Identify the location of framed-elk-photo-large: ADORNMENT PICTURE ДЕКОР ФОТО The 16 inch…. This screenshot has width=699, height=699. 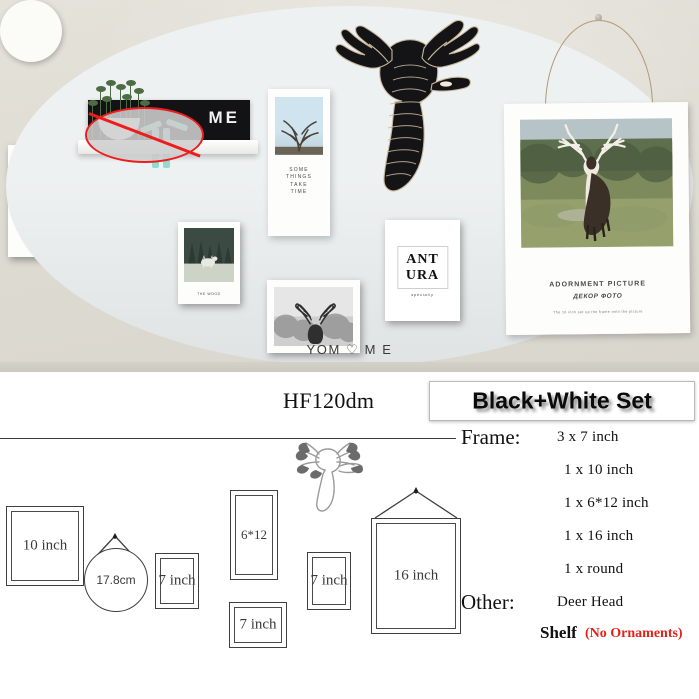
(597, 218).